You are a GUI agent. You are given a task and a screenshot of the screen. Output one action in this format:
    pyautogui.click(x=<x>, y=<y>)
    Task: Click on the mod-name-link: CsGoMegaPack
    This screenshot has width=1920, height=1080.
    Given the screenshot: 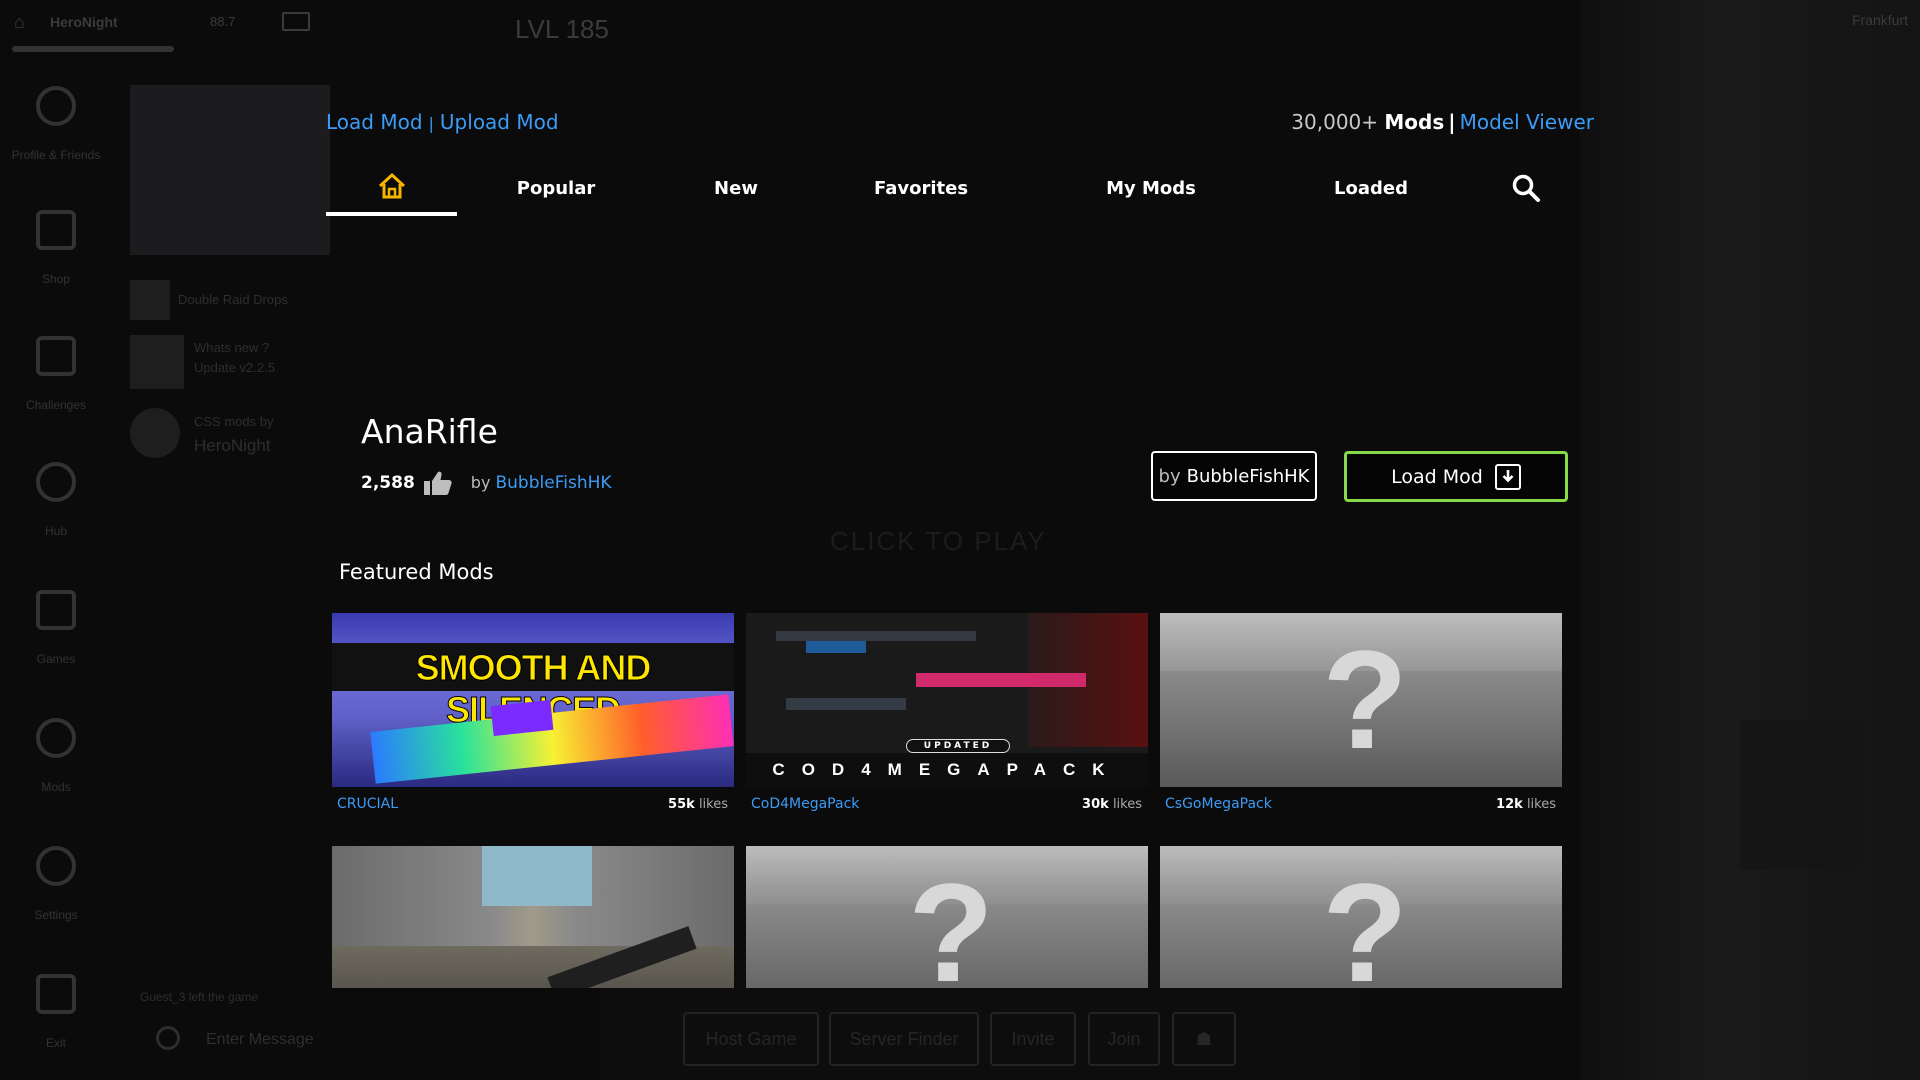 What is the action you would take?
    pyautogui.click(x=1218, y=804)
    